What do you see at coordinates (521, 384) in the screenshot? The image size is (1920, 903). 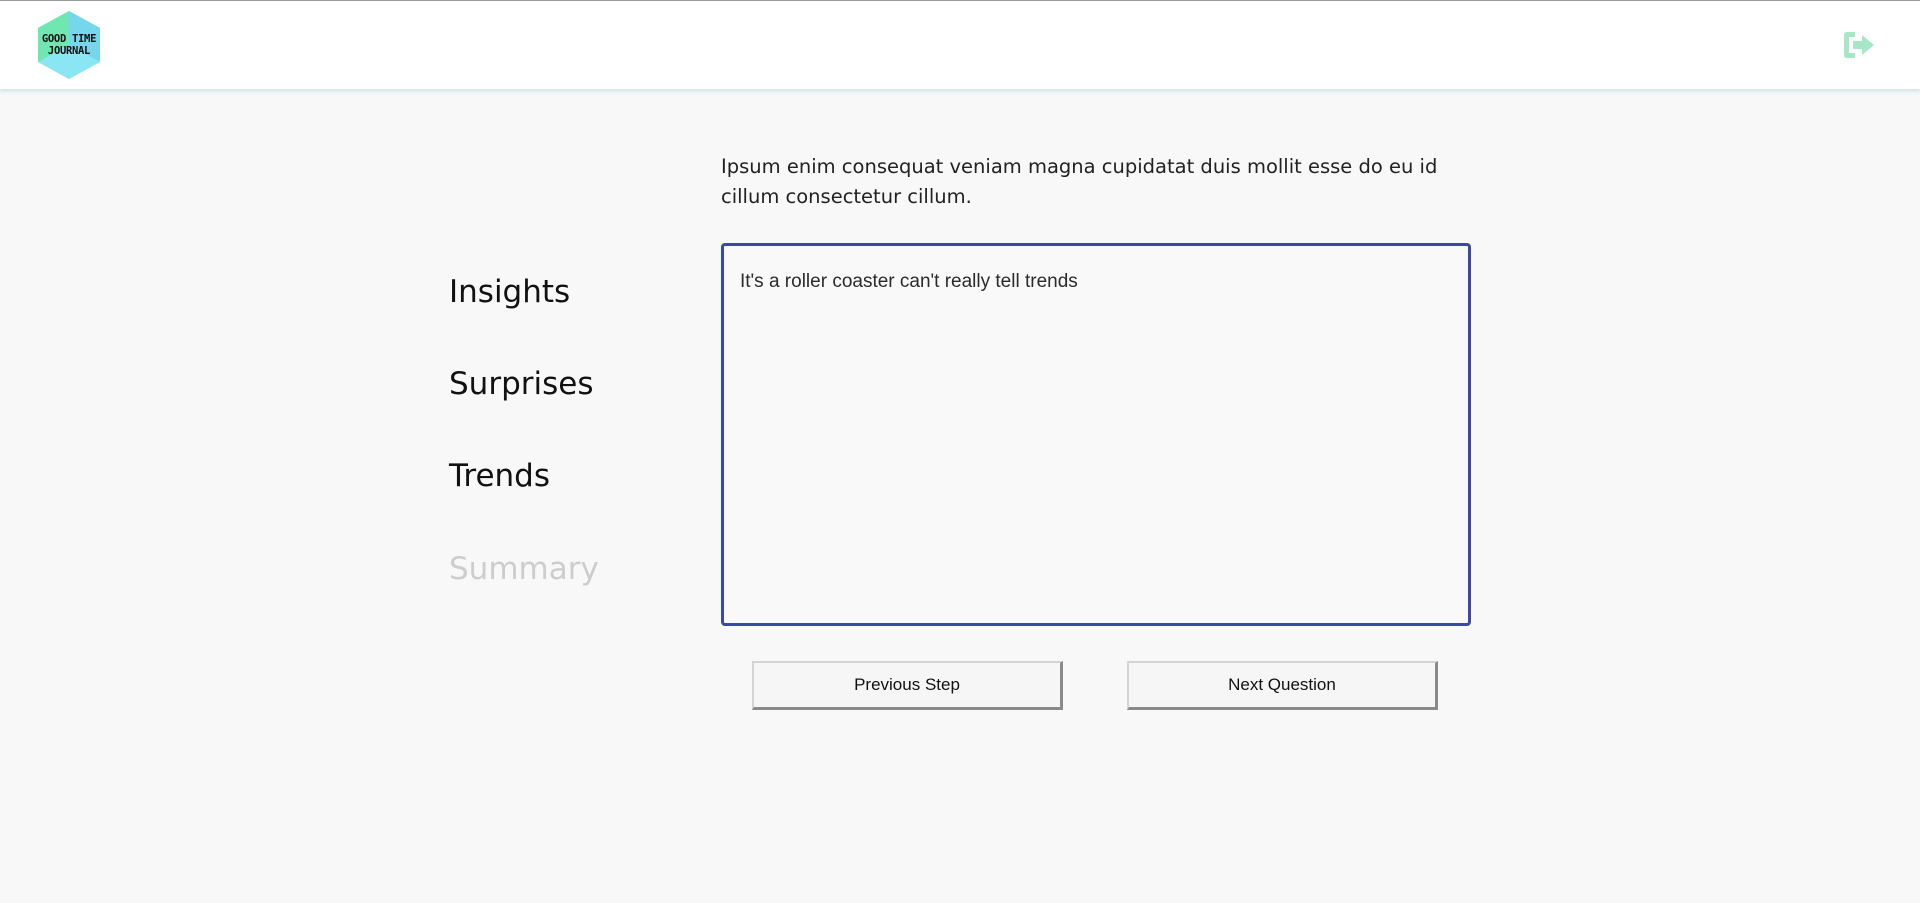 I see `step-surprises: Surprises` at bounding box center [521, 384].